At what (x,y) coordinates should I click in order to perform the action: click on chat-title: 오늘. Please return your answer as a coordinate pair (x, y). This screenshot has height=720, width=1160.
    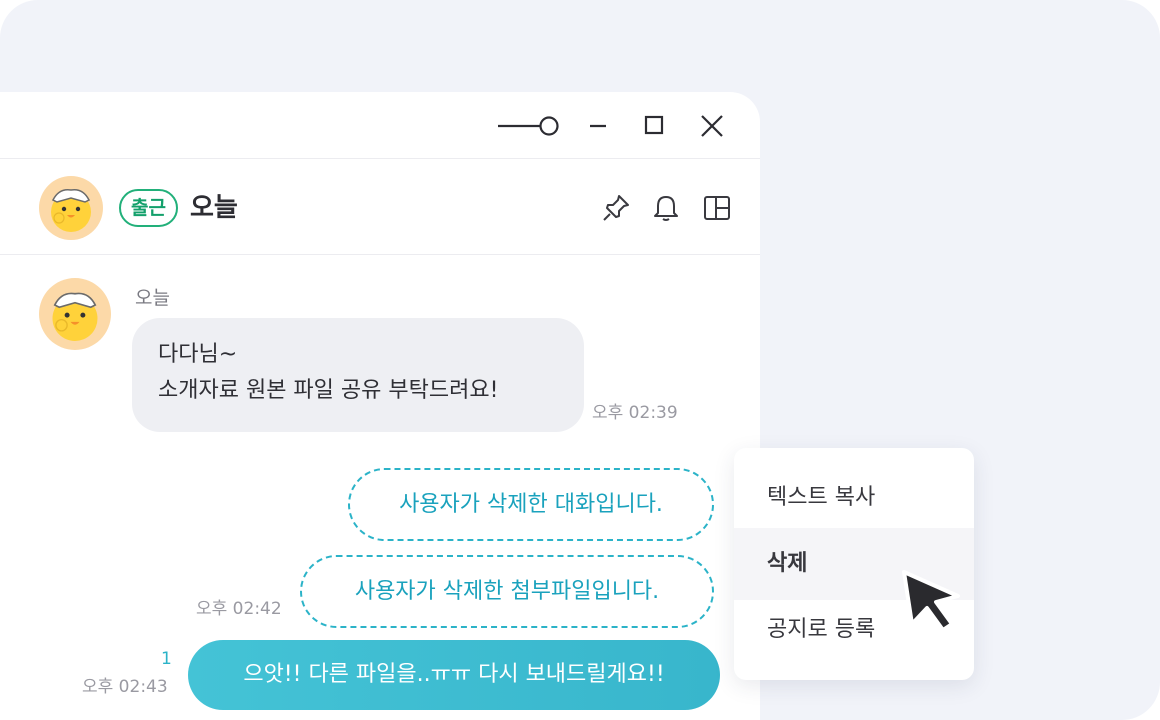
    Looking at the image, I should click on (214, 208).